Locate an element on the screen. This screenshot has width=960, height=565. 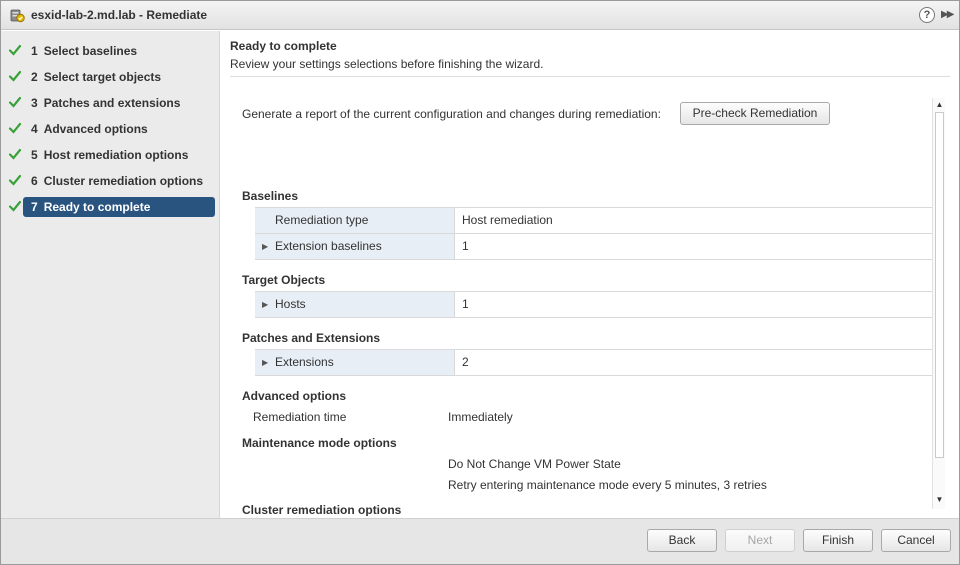
vertical-scrollbar: ▲ ▼ is located at coordinates (938, 303).